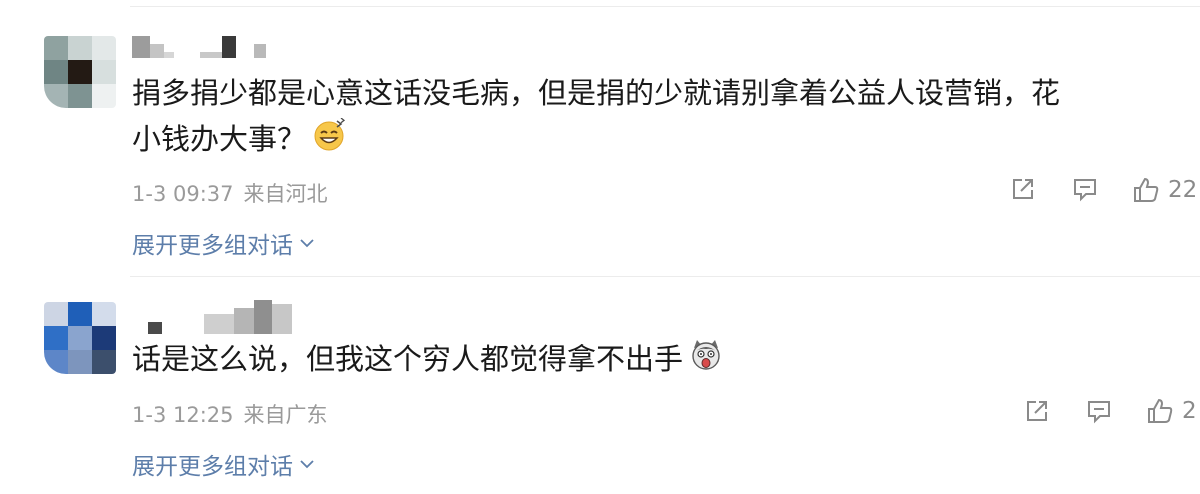  I want to click on top-divider, so click(665, 6).